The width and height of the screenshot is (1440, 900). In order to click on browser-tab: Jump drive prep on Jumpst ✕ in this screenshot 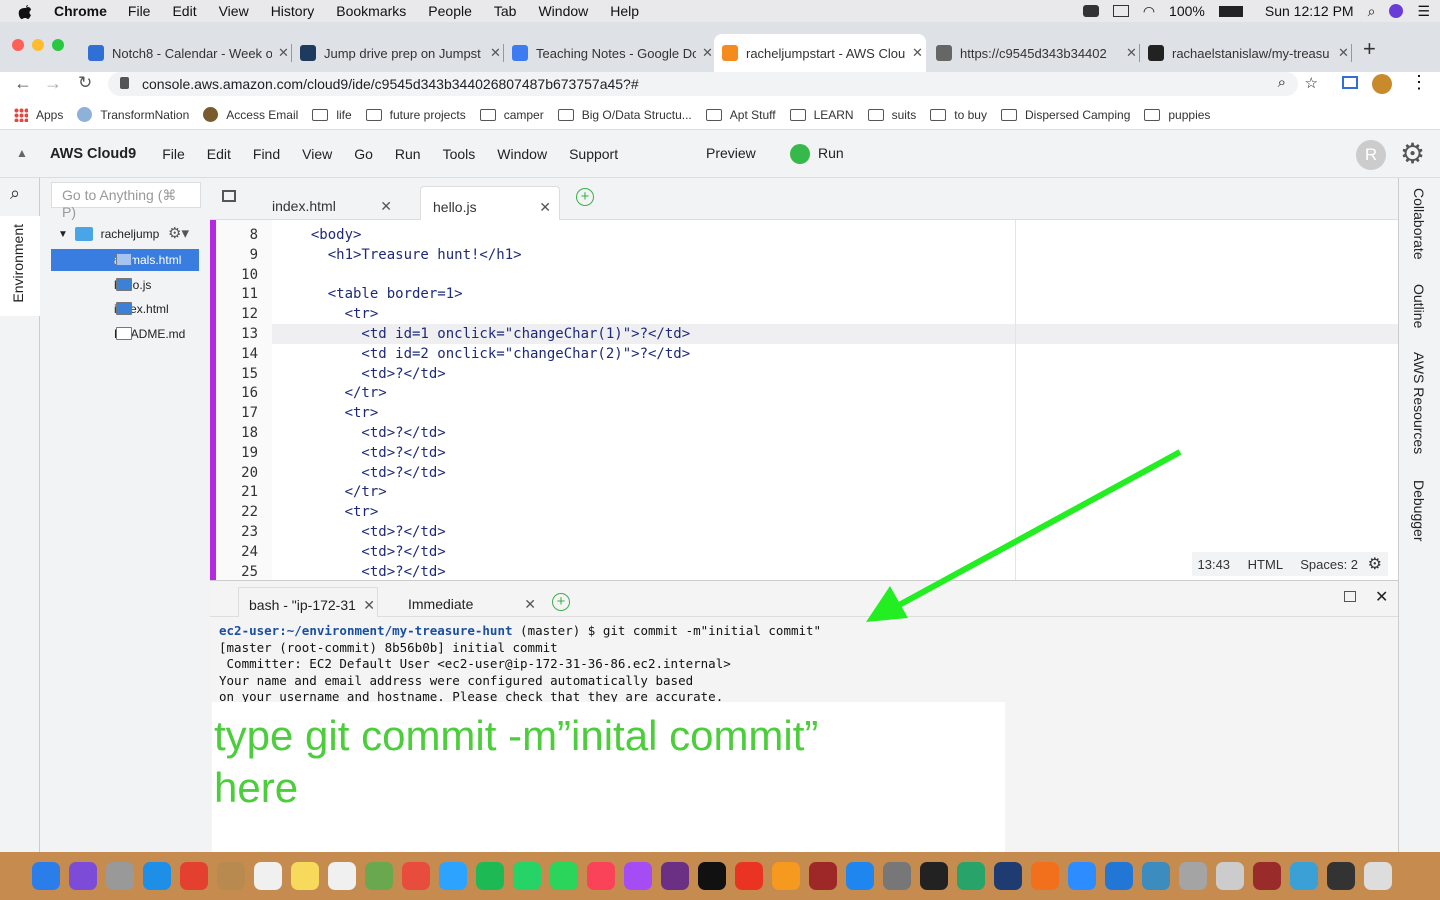, I will do `click(398, 53)`.